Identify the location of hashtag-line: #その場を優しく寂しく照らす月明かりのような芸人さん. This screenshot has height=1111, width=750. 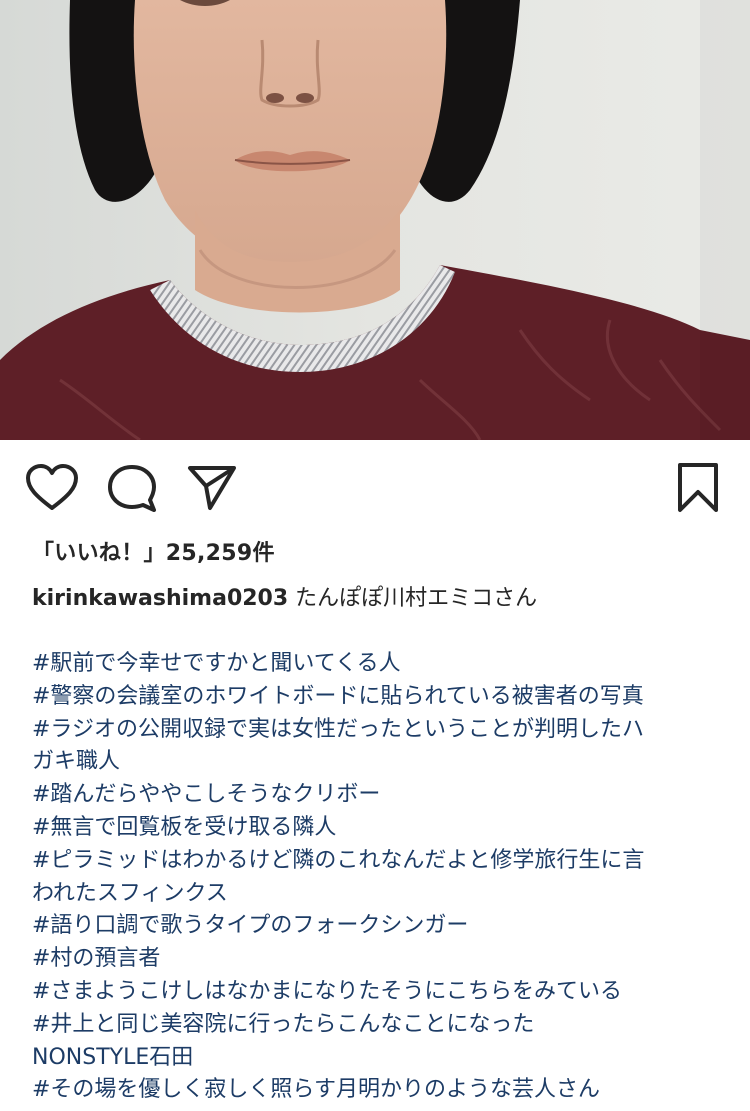
(377, 1090).